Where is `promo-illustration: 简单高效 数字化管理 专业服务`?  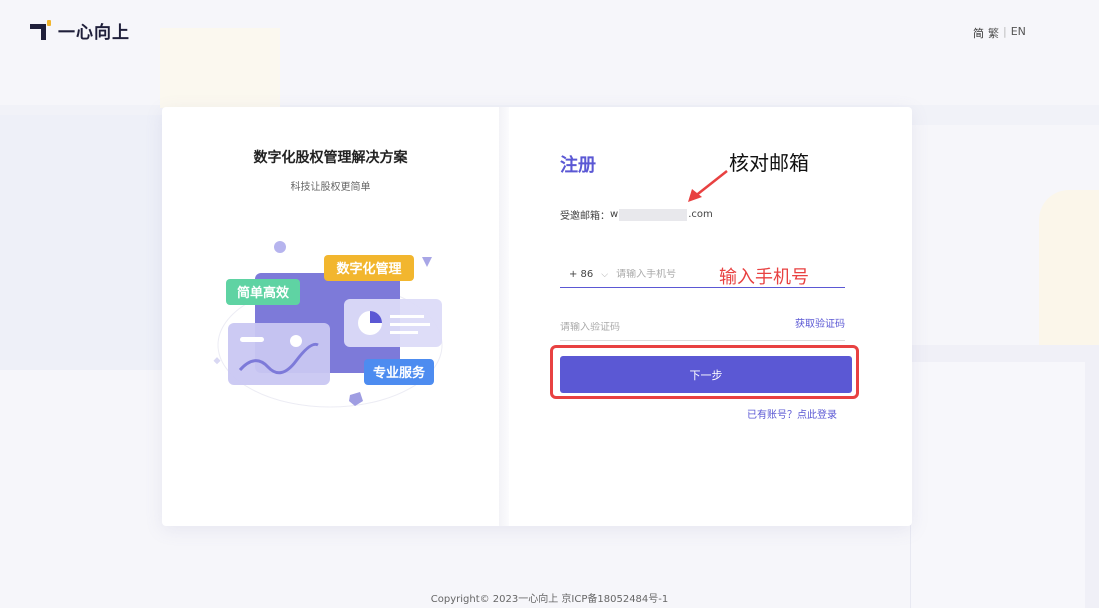
promo-illustration: 简单高效 数字化管理 专业服务 is located at coordinates (328, 324).